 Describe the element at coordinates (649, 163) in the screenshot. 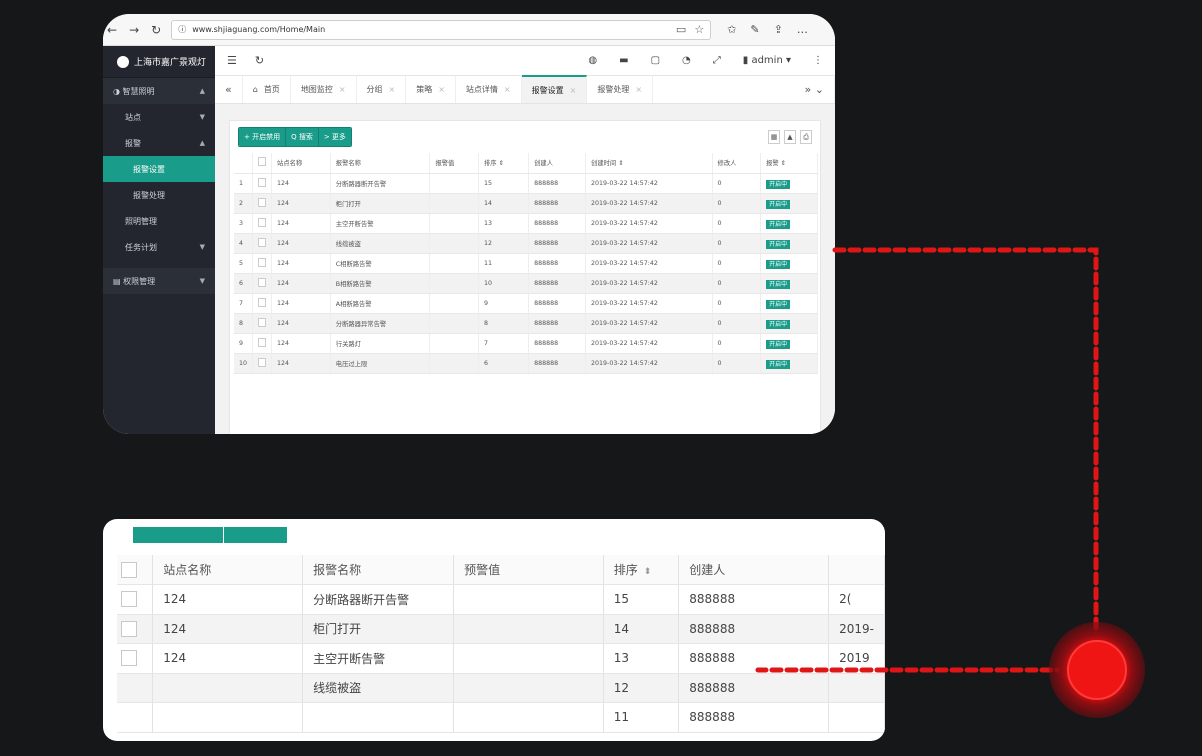

I see `col-created-time: 创建时间 ⇕` at that location.